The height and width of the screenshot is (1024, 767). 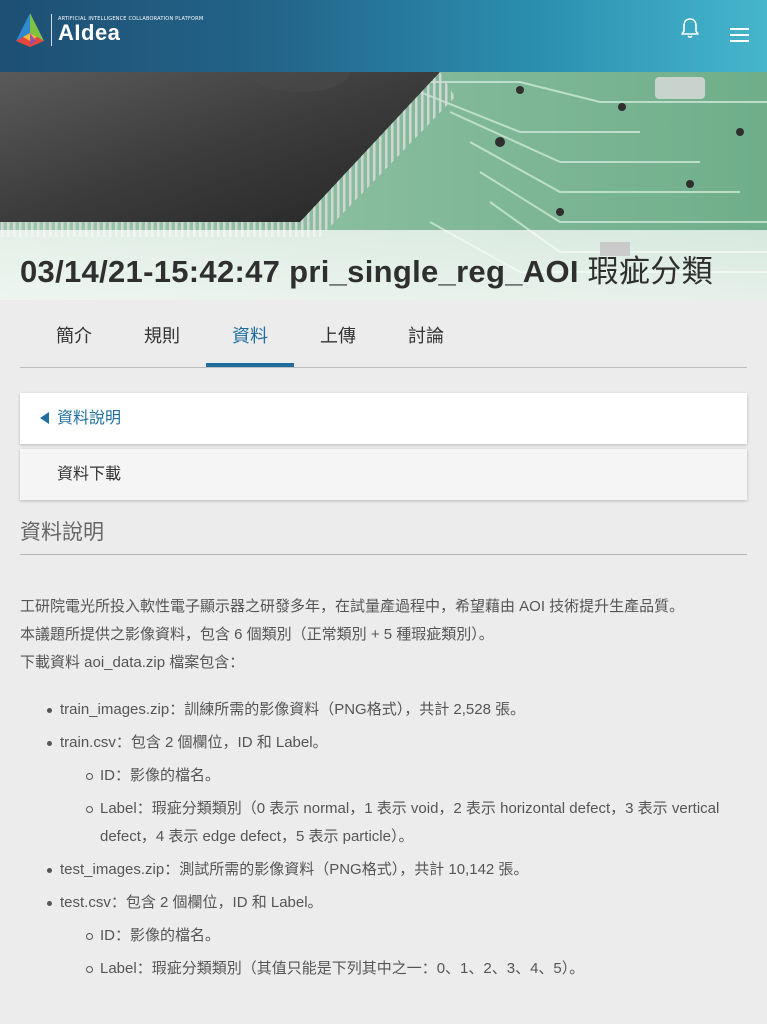 What do you see at coordinates (89, 418) in the screenshot?
I see `accordion-label: 資料說明` at bounding box center [89, 418].